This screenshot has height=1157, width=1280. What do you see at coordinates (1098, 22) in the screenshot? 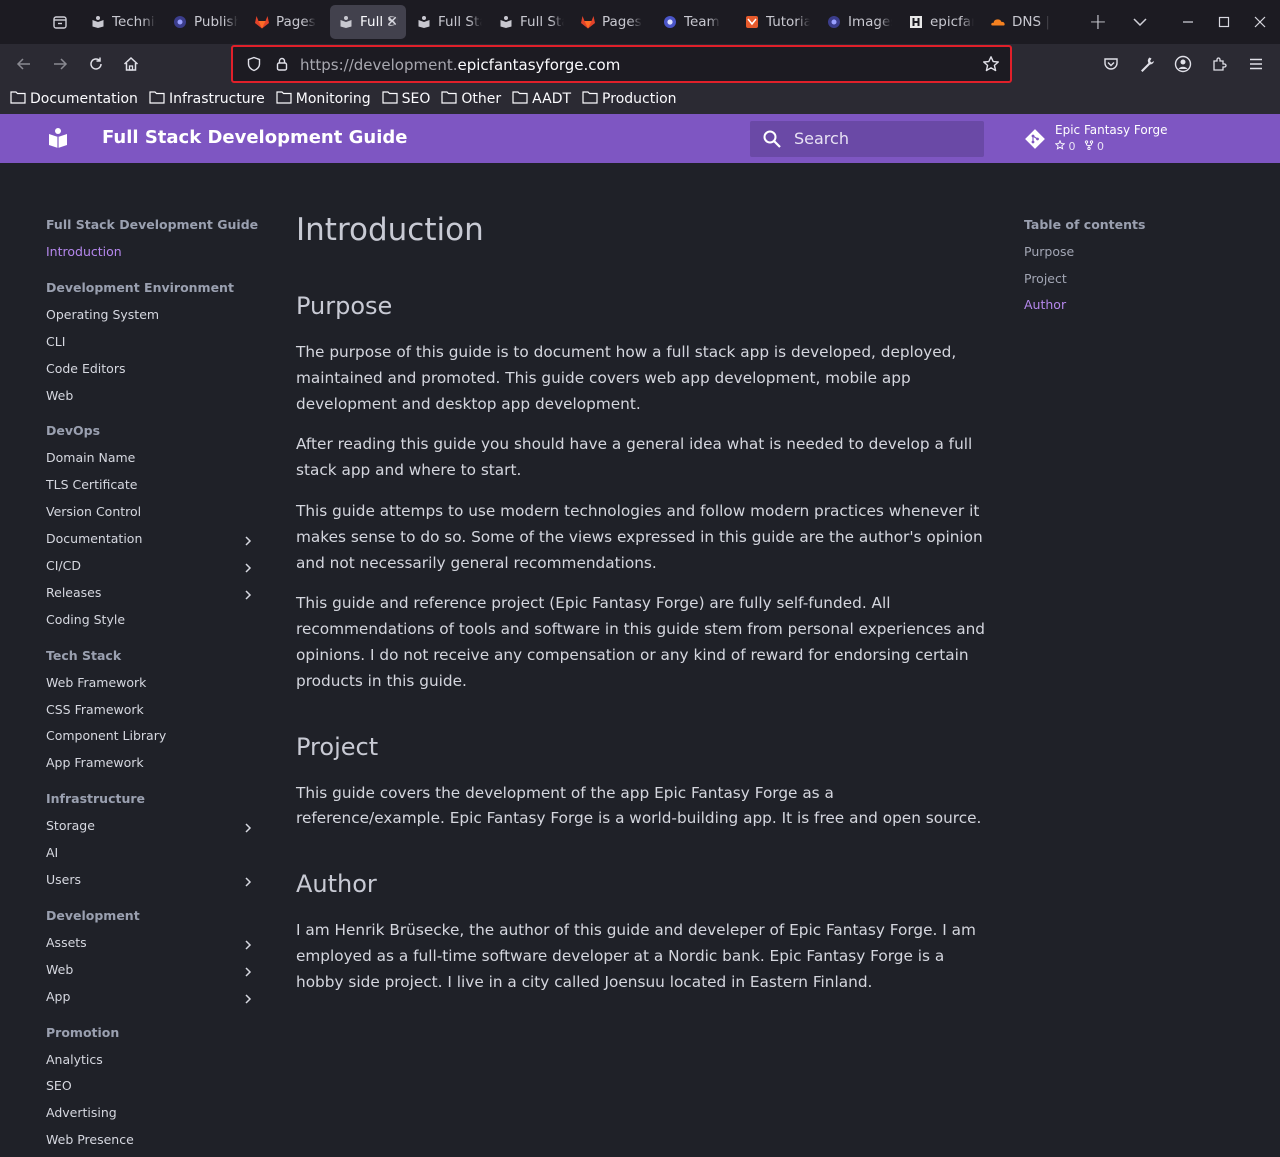
I see `new-tab-button: +` at bounding box center [1098, 22].